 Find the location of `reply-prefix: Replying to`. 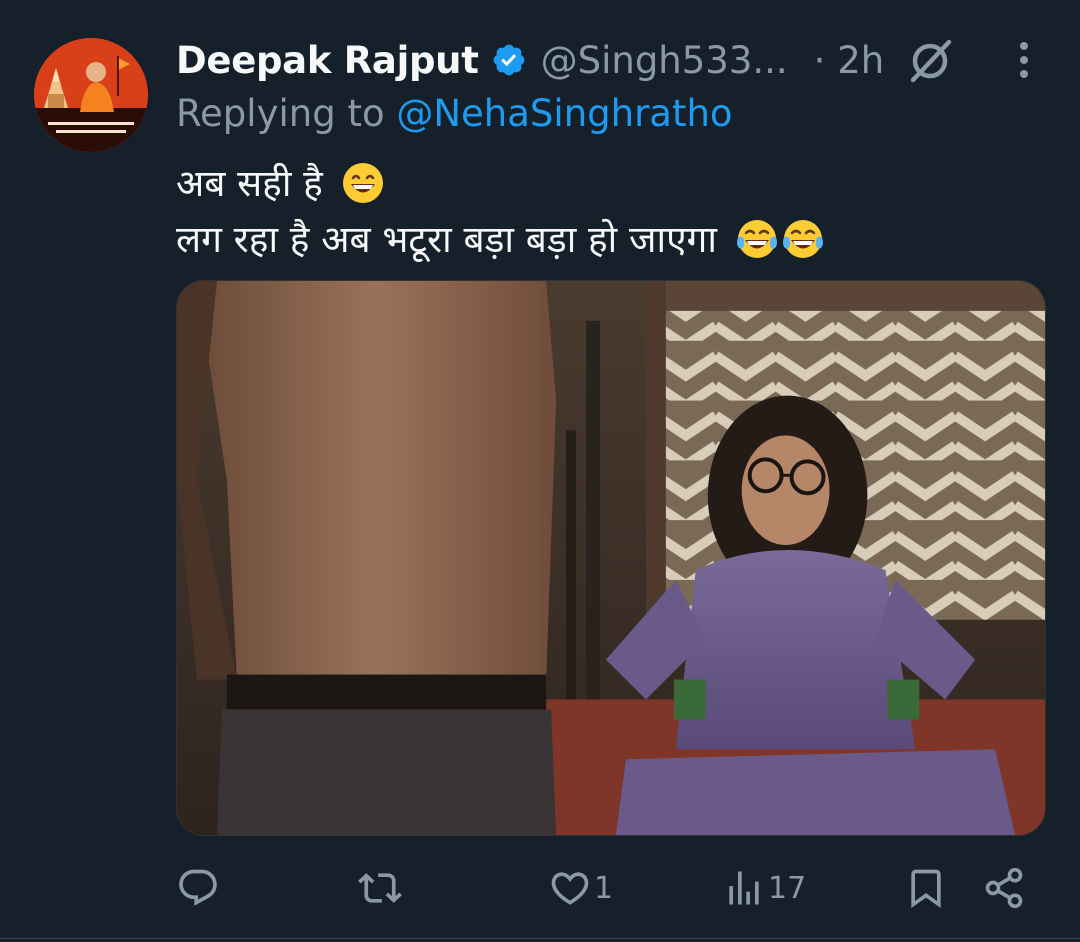

reply-prefix: Replying to is located at coordinates (286, 113).